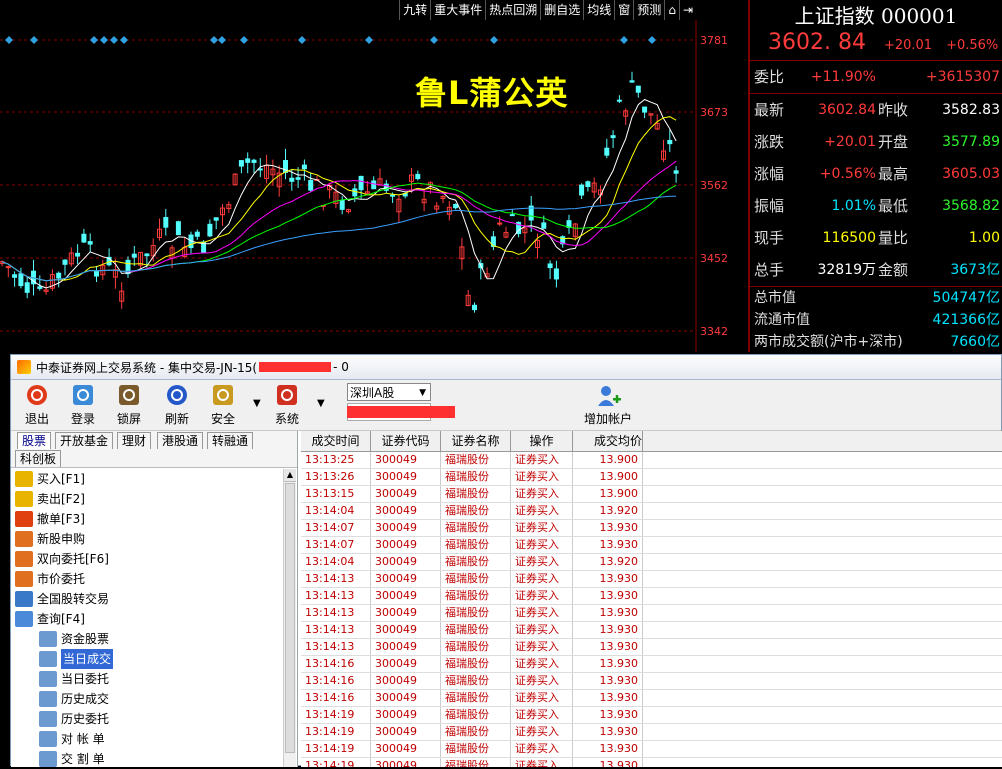 The image size is (1002, 769). Describe the element at coordinates (651, 477) in the screenshot. I see `table-row: 13:13:26 300049 福瑞股份 证券买入 13.900` at that location.